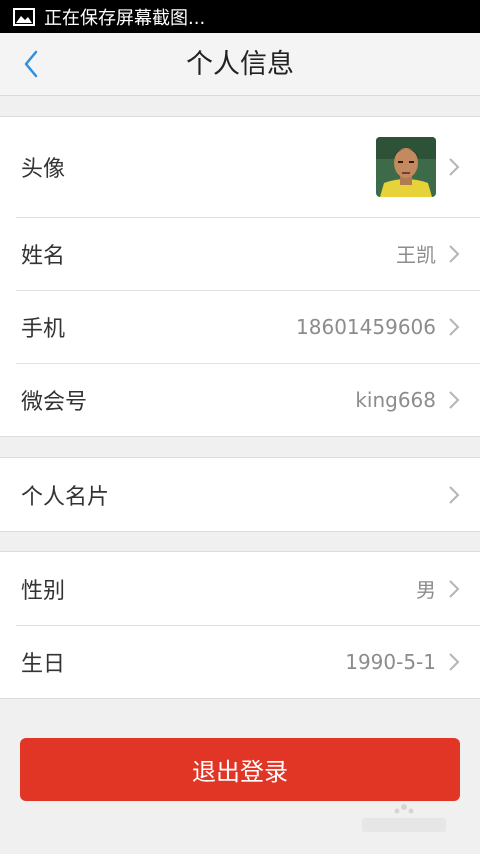  I want to click on gender-value: 男, so click(426, 590).